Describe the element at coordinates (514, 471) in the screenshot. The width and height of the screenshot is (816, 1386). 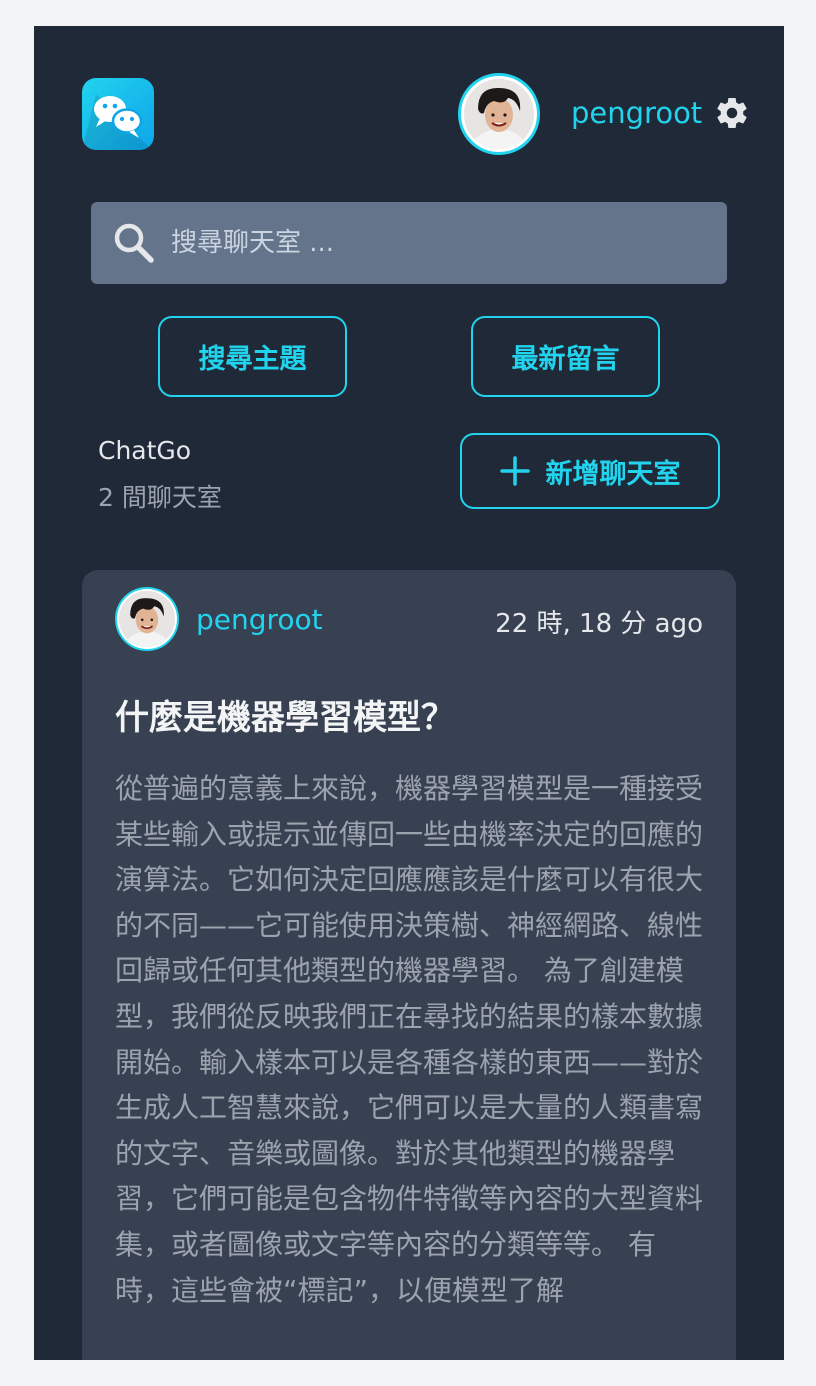
I see `plus-icon` at that location.